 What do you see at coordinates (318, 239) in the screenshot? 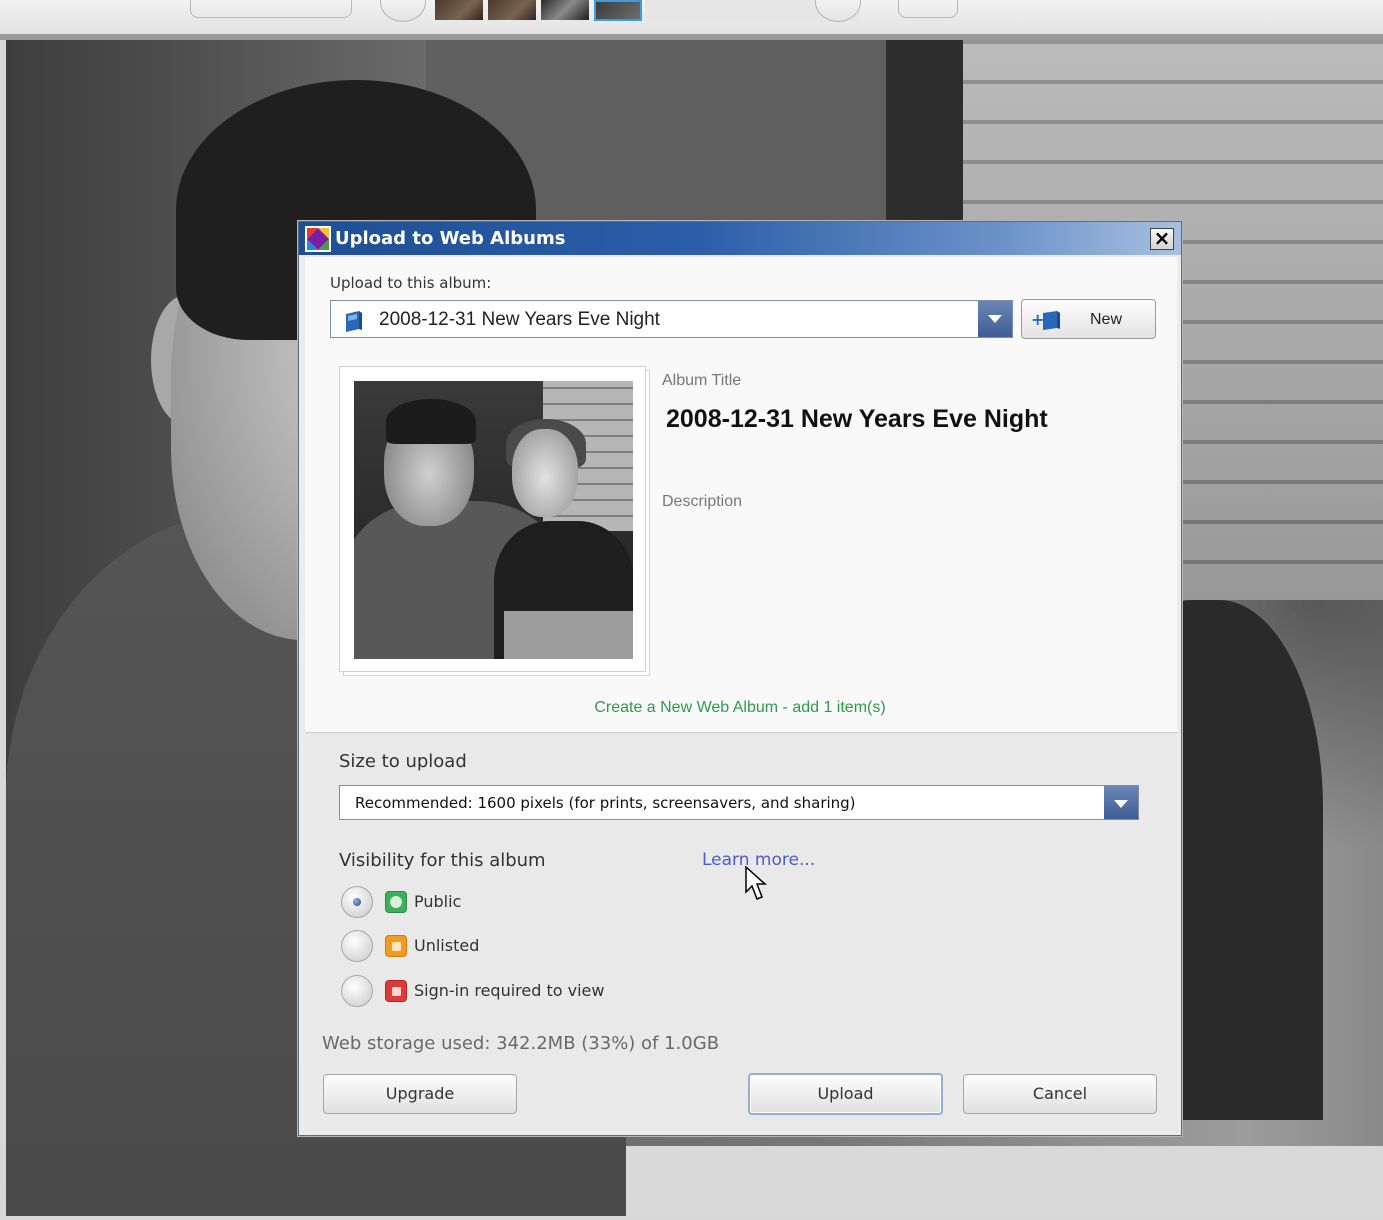
I see `picasa-app-icon` at bounding box center [318, 239].